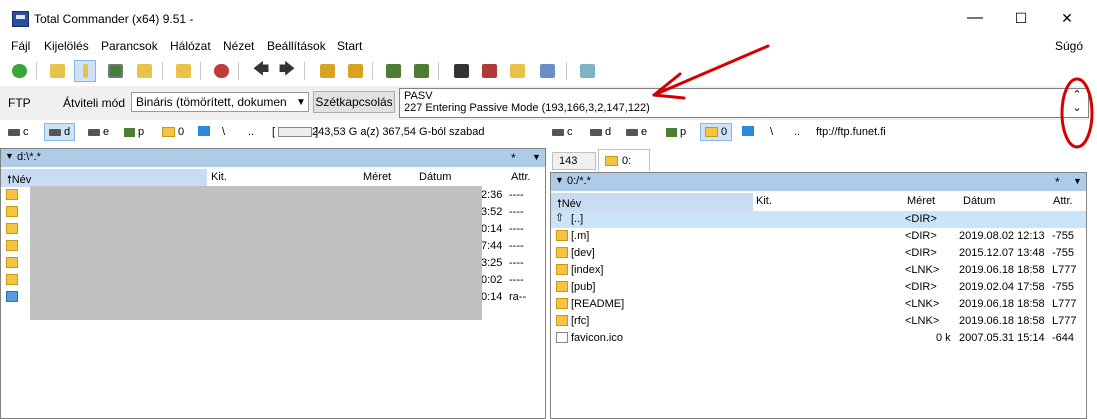 The width and height of the screenshot is (1097, 419). What do you see at coordinates (355, 71) in the screenshot?
I see `unpack-files-icon` at bounding box center [355, 71].